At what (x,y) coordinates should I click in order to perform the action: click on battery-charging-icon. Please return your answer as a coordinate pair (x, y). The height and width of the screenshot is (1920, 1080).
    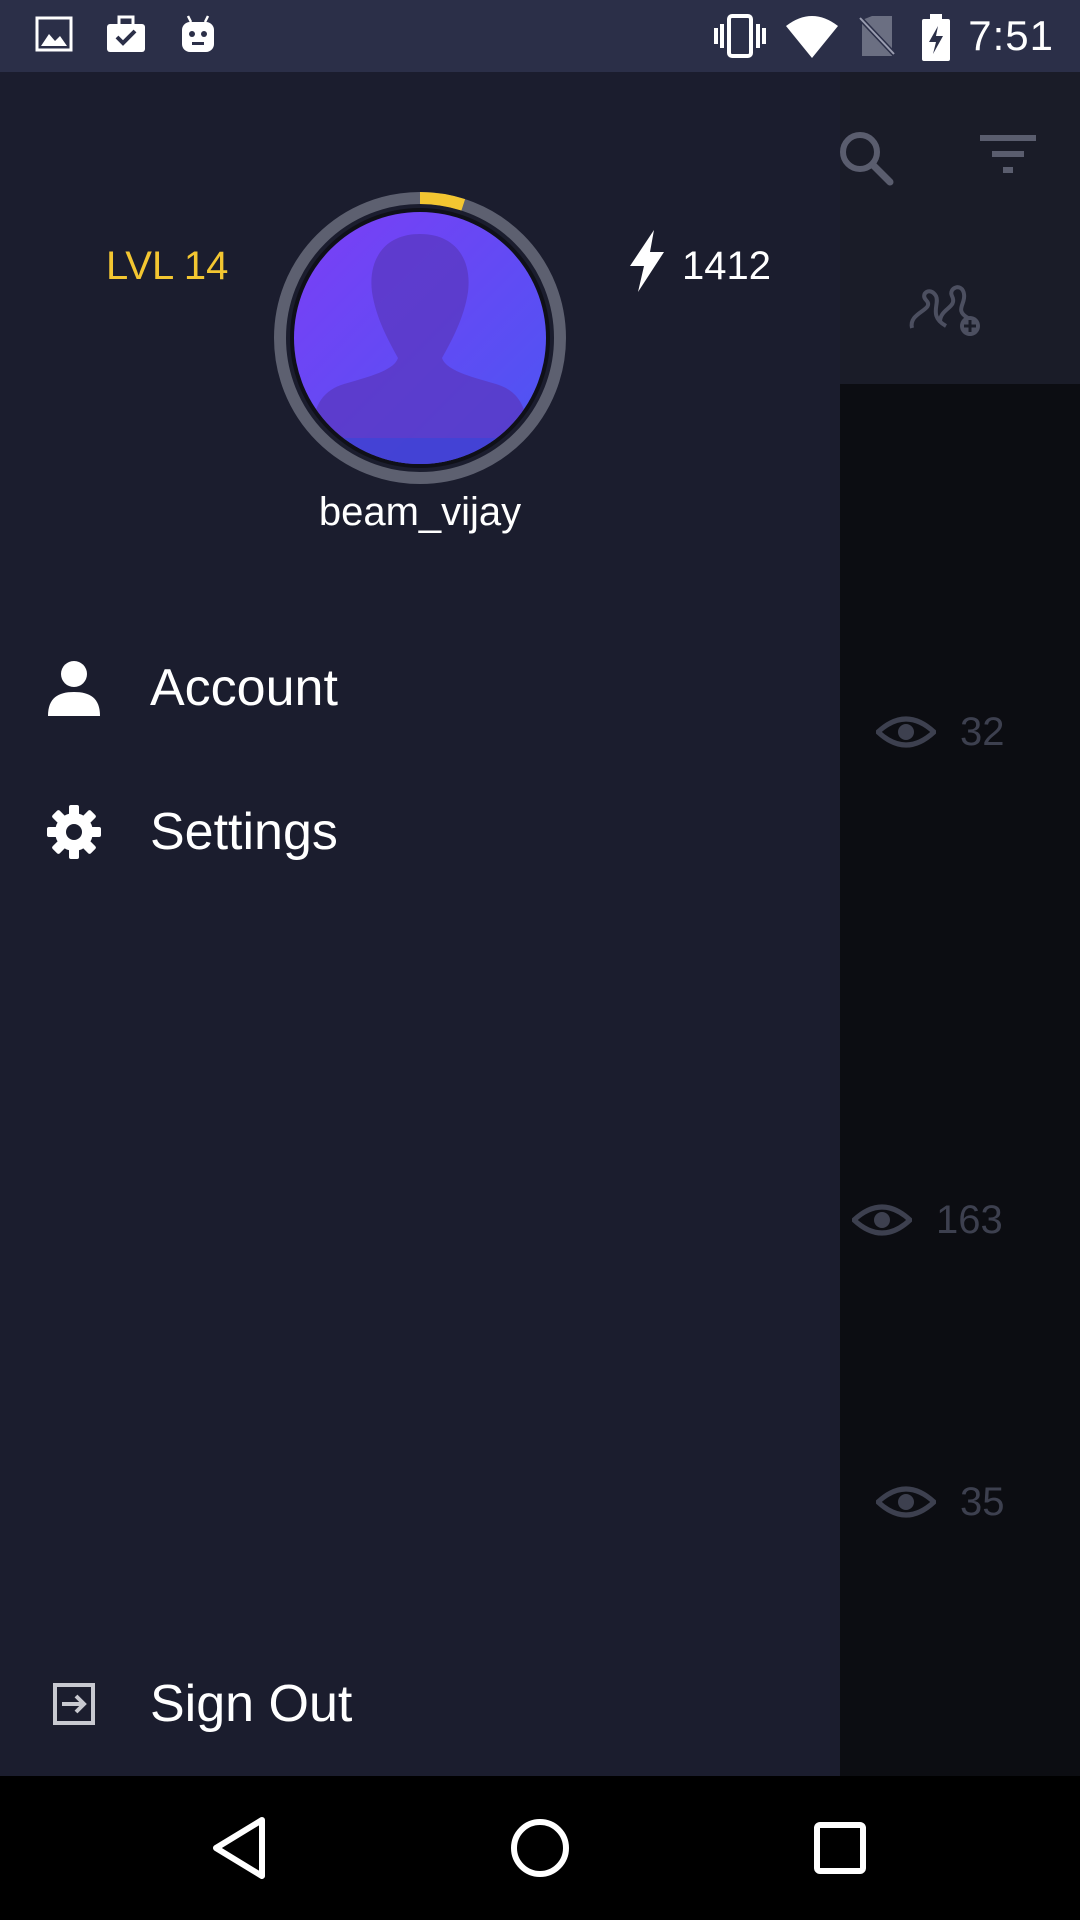
    Looking at the image, I should click on (936, 40).